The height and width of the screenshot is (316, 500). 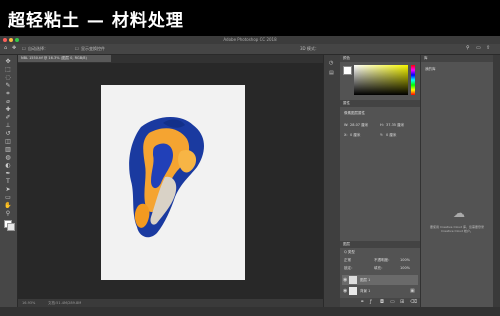 I want to click on hand-tool-icon: ✋, so click(x=8, y=206).